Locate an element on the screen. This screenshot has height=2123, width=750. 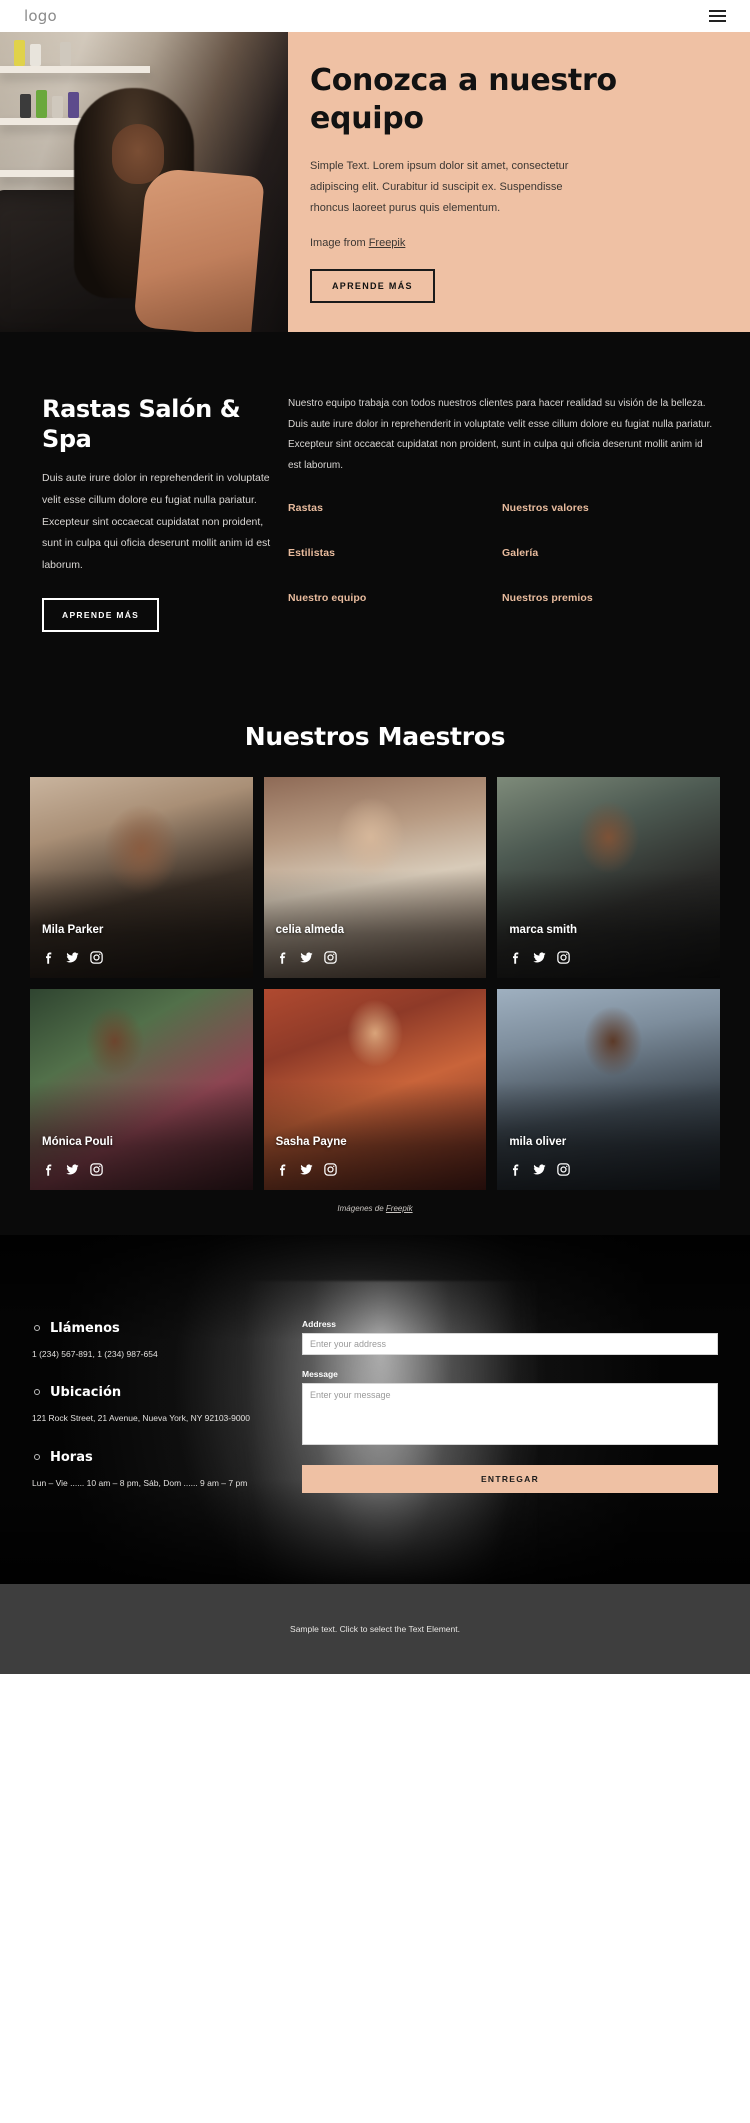
hero-cta-button: APRENDE MÁS is located at coordinates (372, 285).